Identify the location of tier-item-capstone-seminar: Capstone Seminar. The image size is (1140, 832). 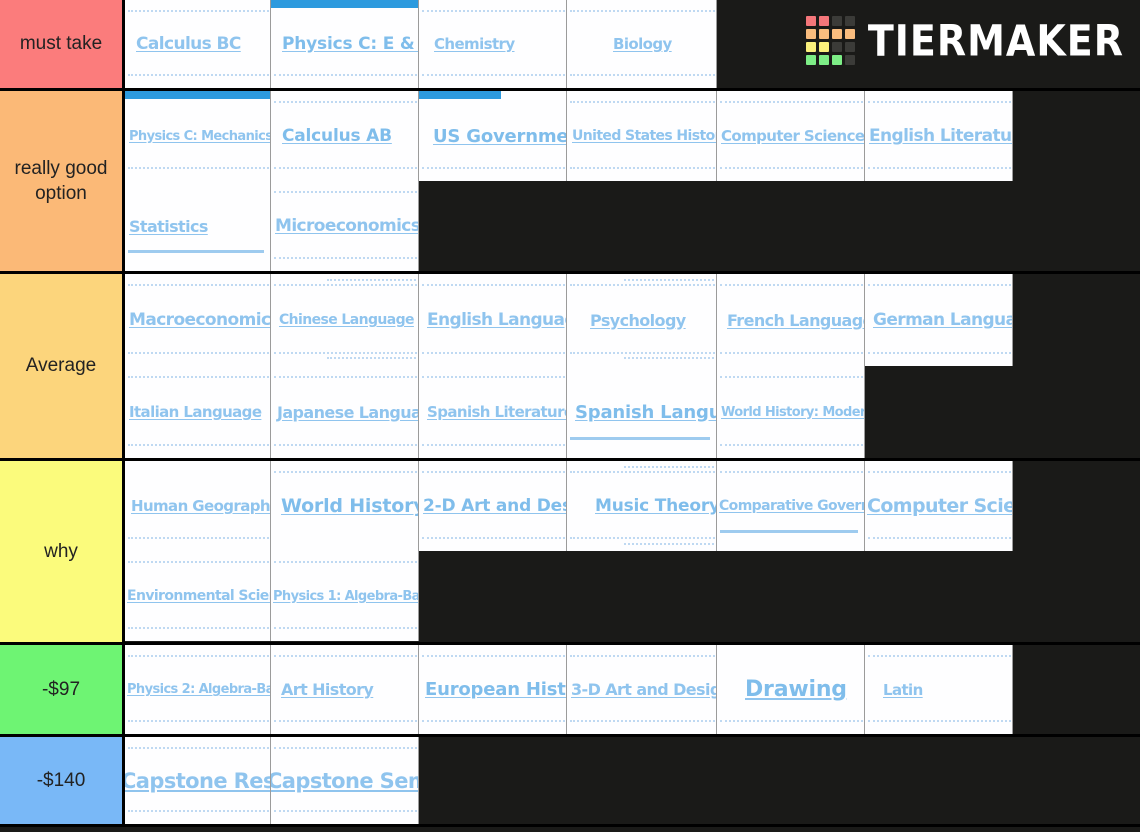
(345, 780).